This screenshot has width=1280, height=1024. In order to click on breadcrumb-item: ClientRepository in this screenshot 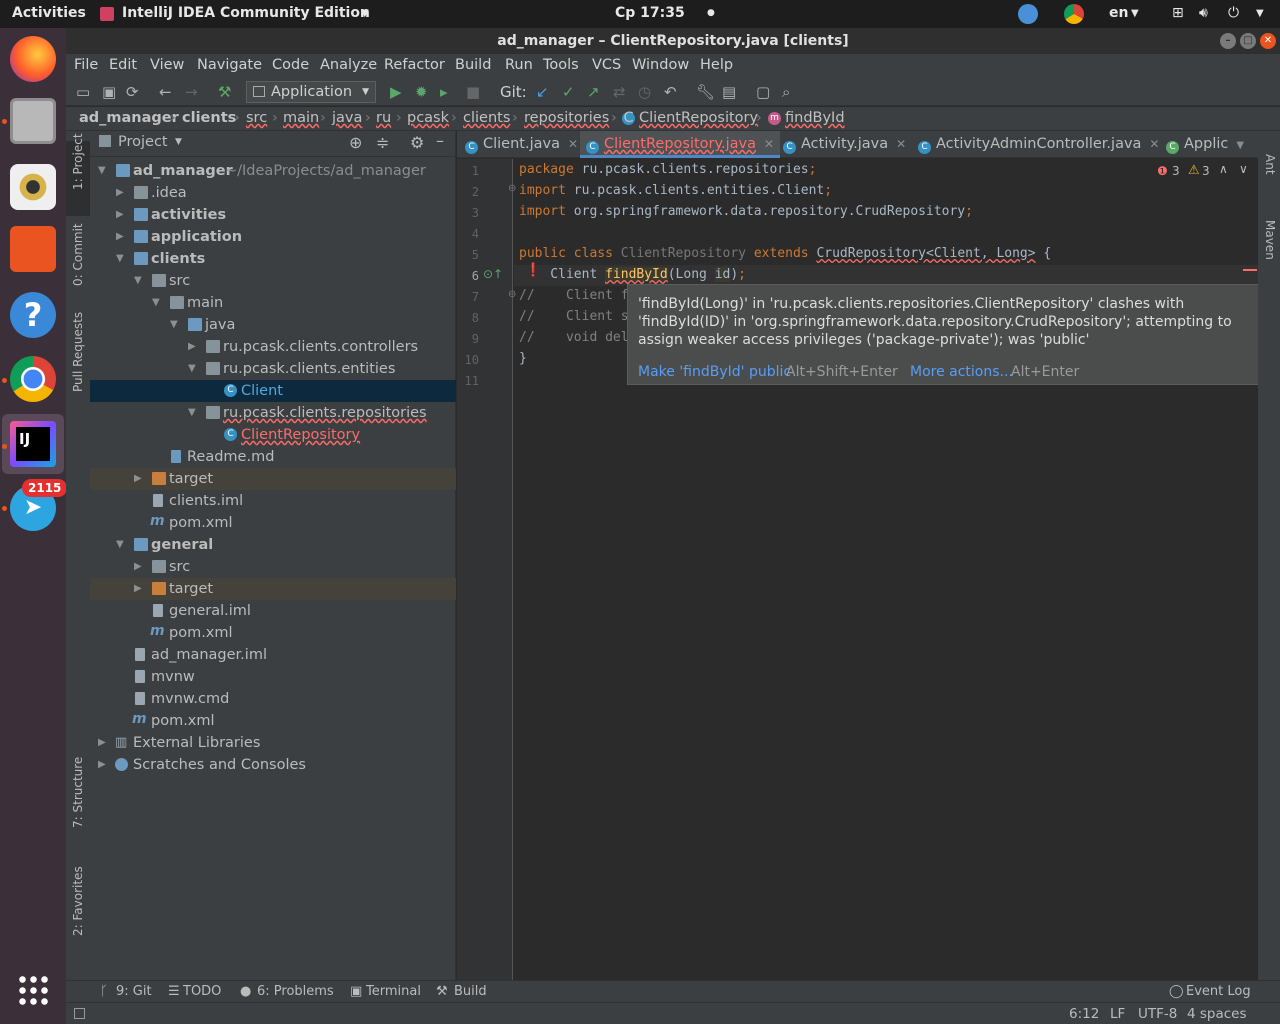, I will do `click(698, 118)`.